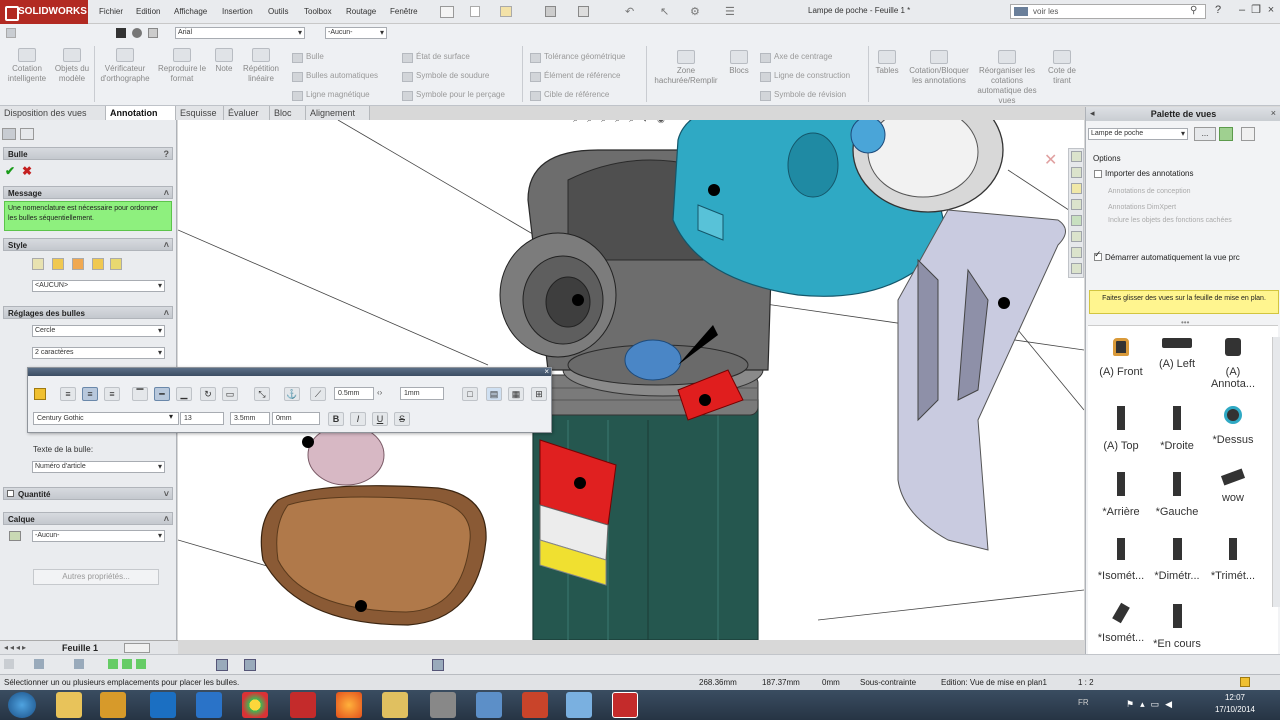  I want to click on thickness-spin-icon: ‹›, so click(379, 392).